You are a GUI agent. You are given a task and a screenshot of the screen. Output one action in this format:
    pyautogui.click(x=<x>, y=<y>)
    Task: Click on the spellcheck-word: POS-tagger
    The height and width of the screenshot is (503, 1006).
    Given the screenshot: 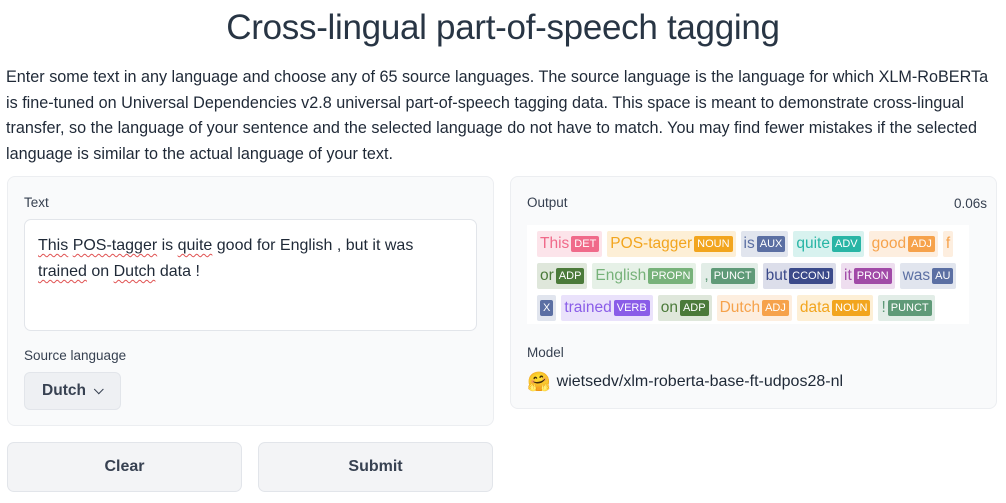 What is the action you would take?
    pyautogui.click(x=115, y=245)
    